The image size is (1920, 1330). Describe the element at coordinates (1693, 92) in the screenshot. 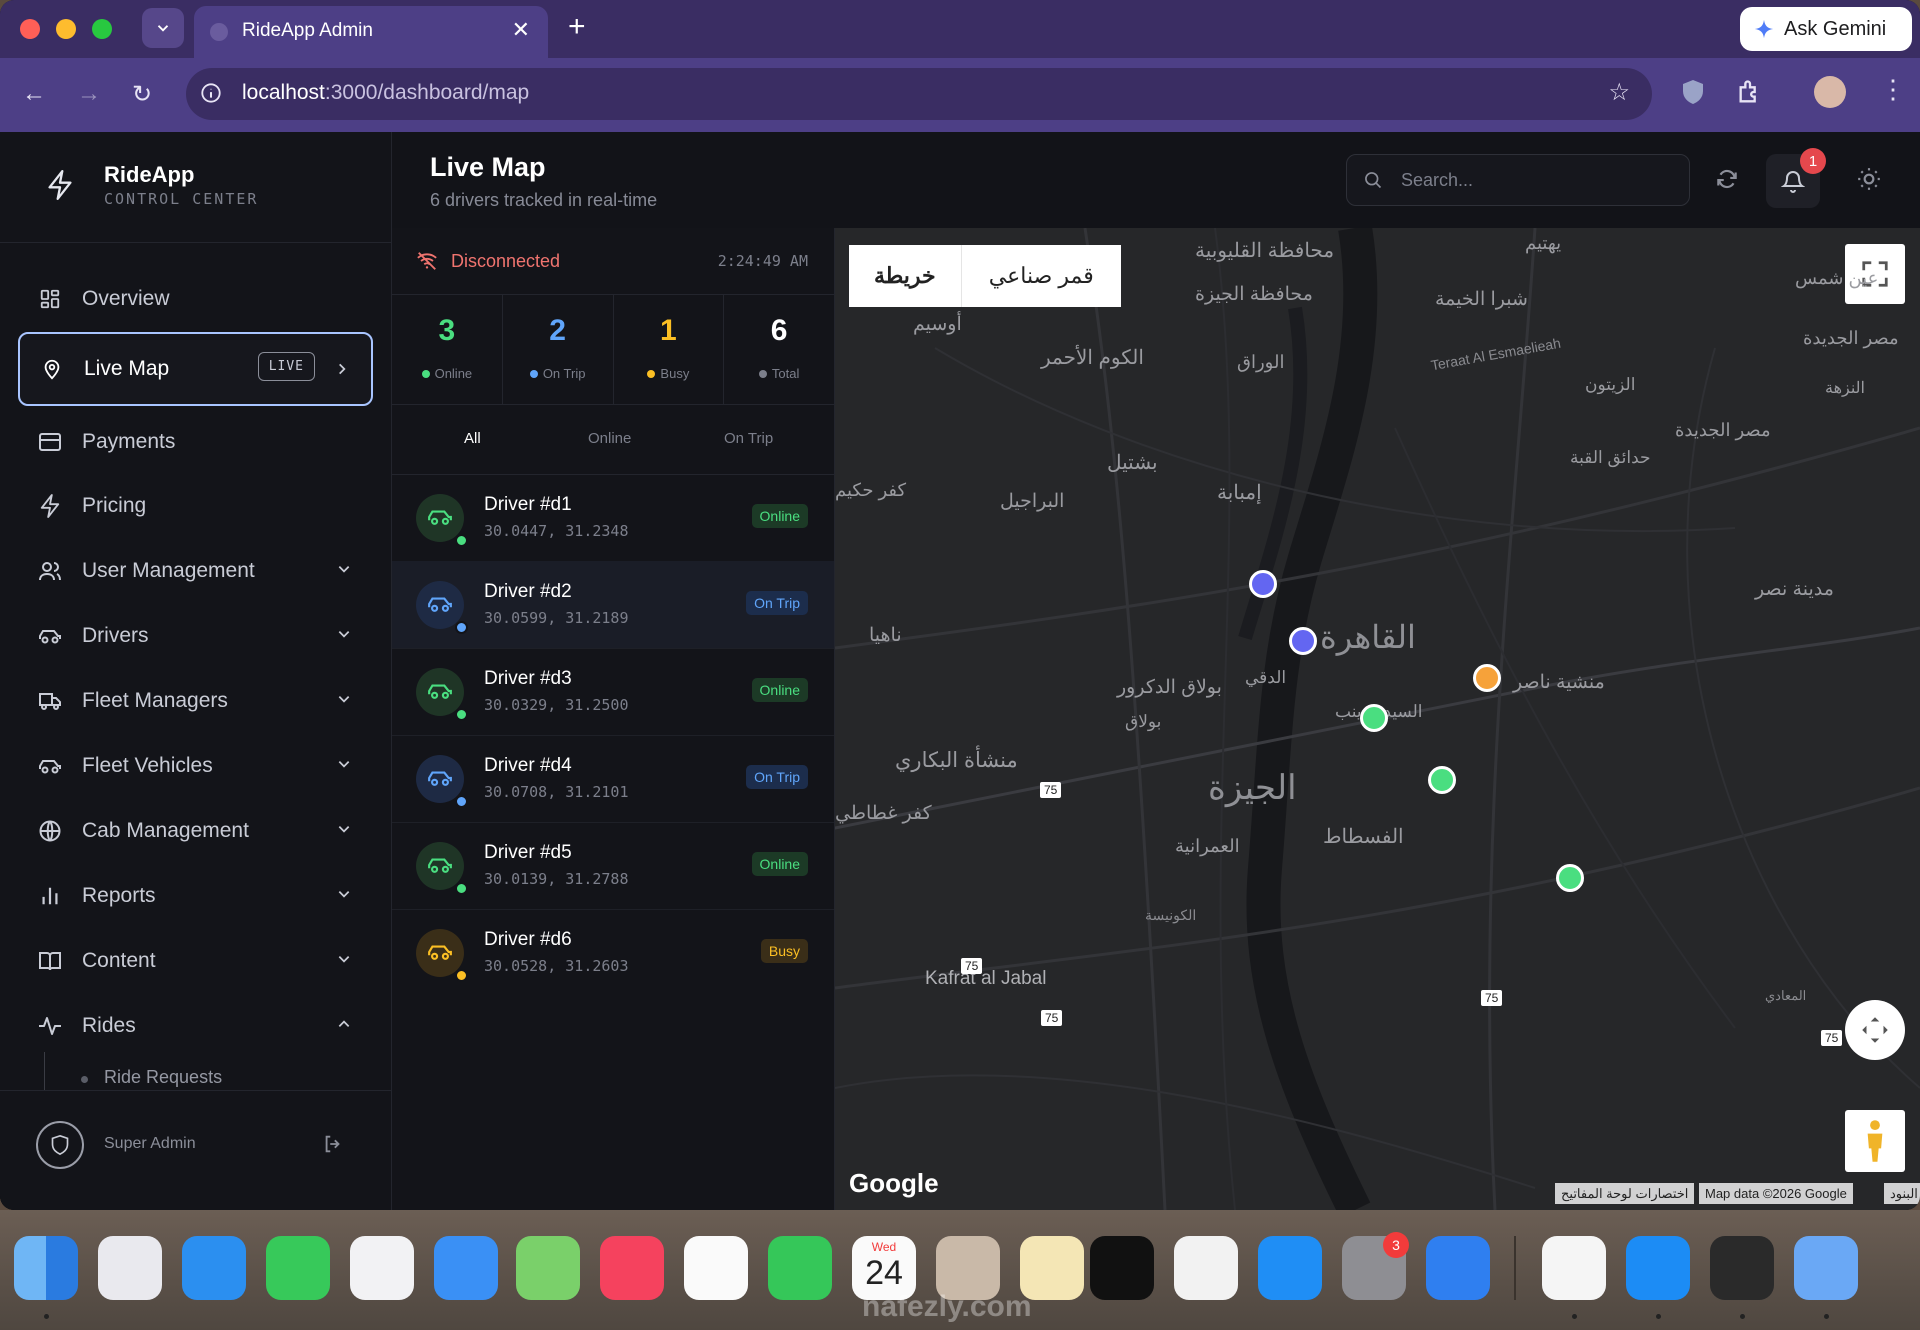

I see `shield-extension-icon` at that location.